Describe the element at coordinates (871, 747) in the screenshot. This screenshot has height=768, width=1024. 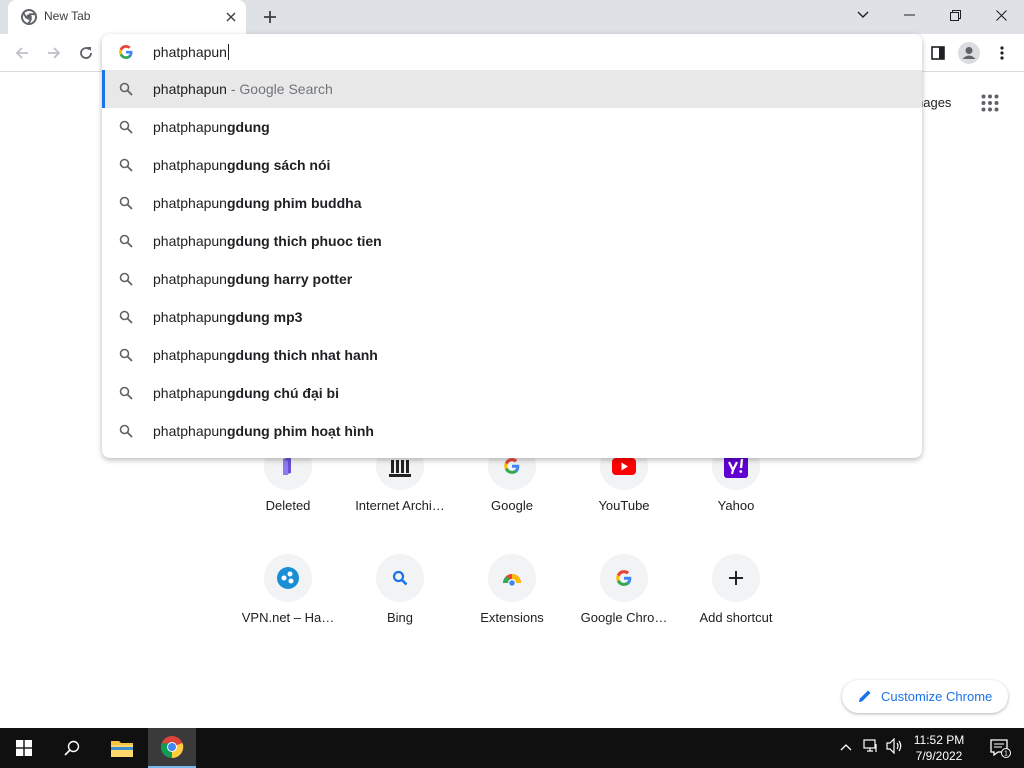
I see `network-icon` at that location.